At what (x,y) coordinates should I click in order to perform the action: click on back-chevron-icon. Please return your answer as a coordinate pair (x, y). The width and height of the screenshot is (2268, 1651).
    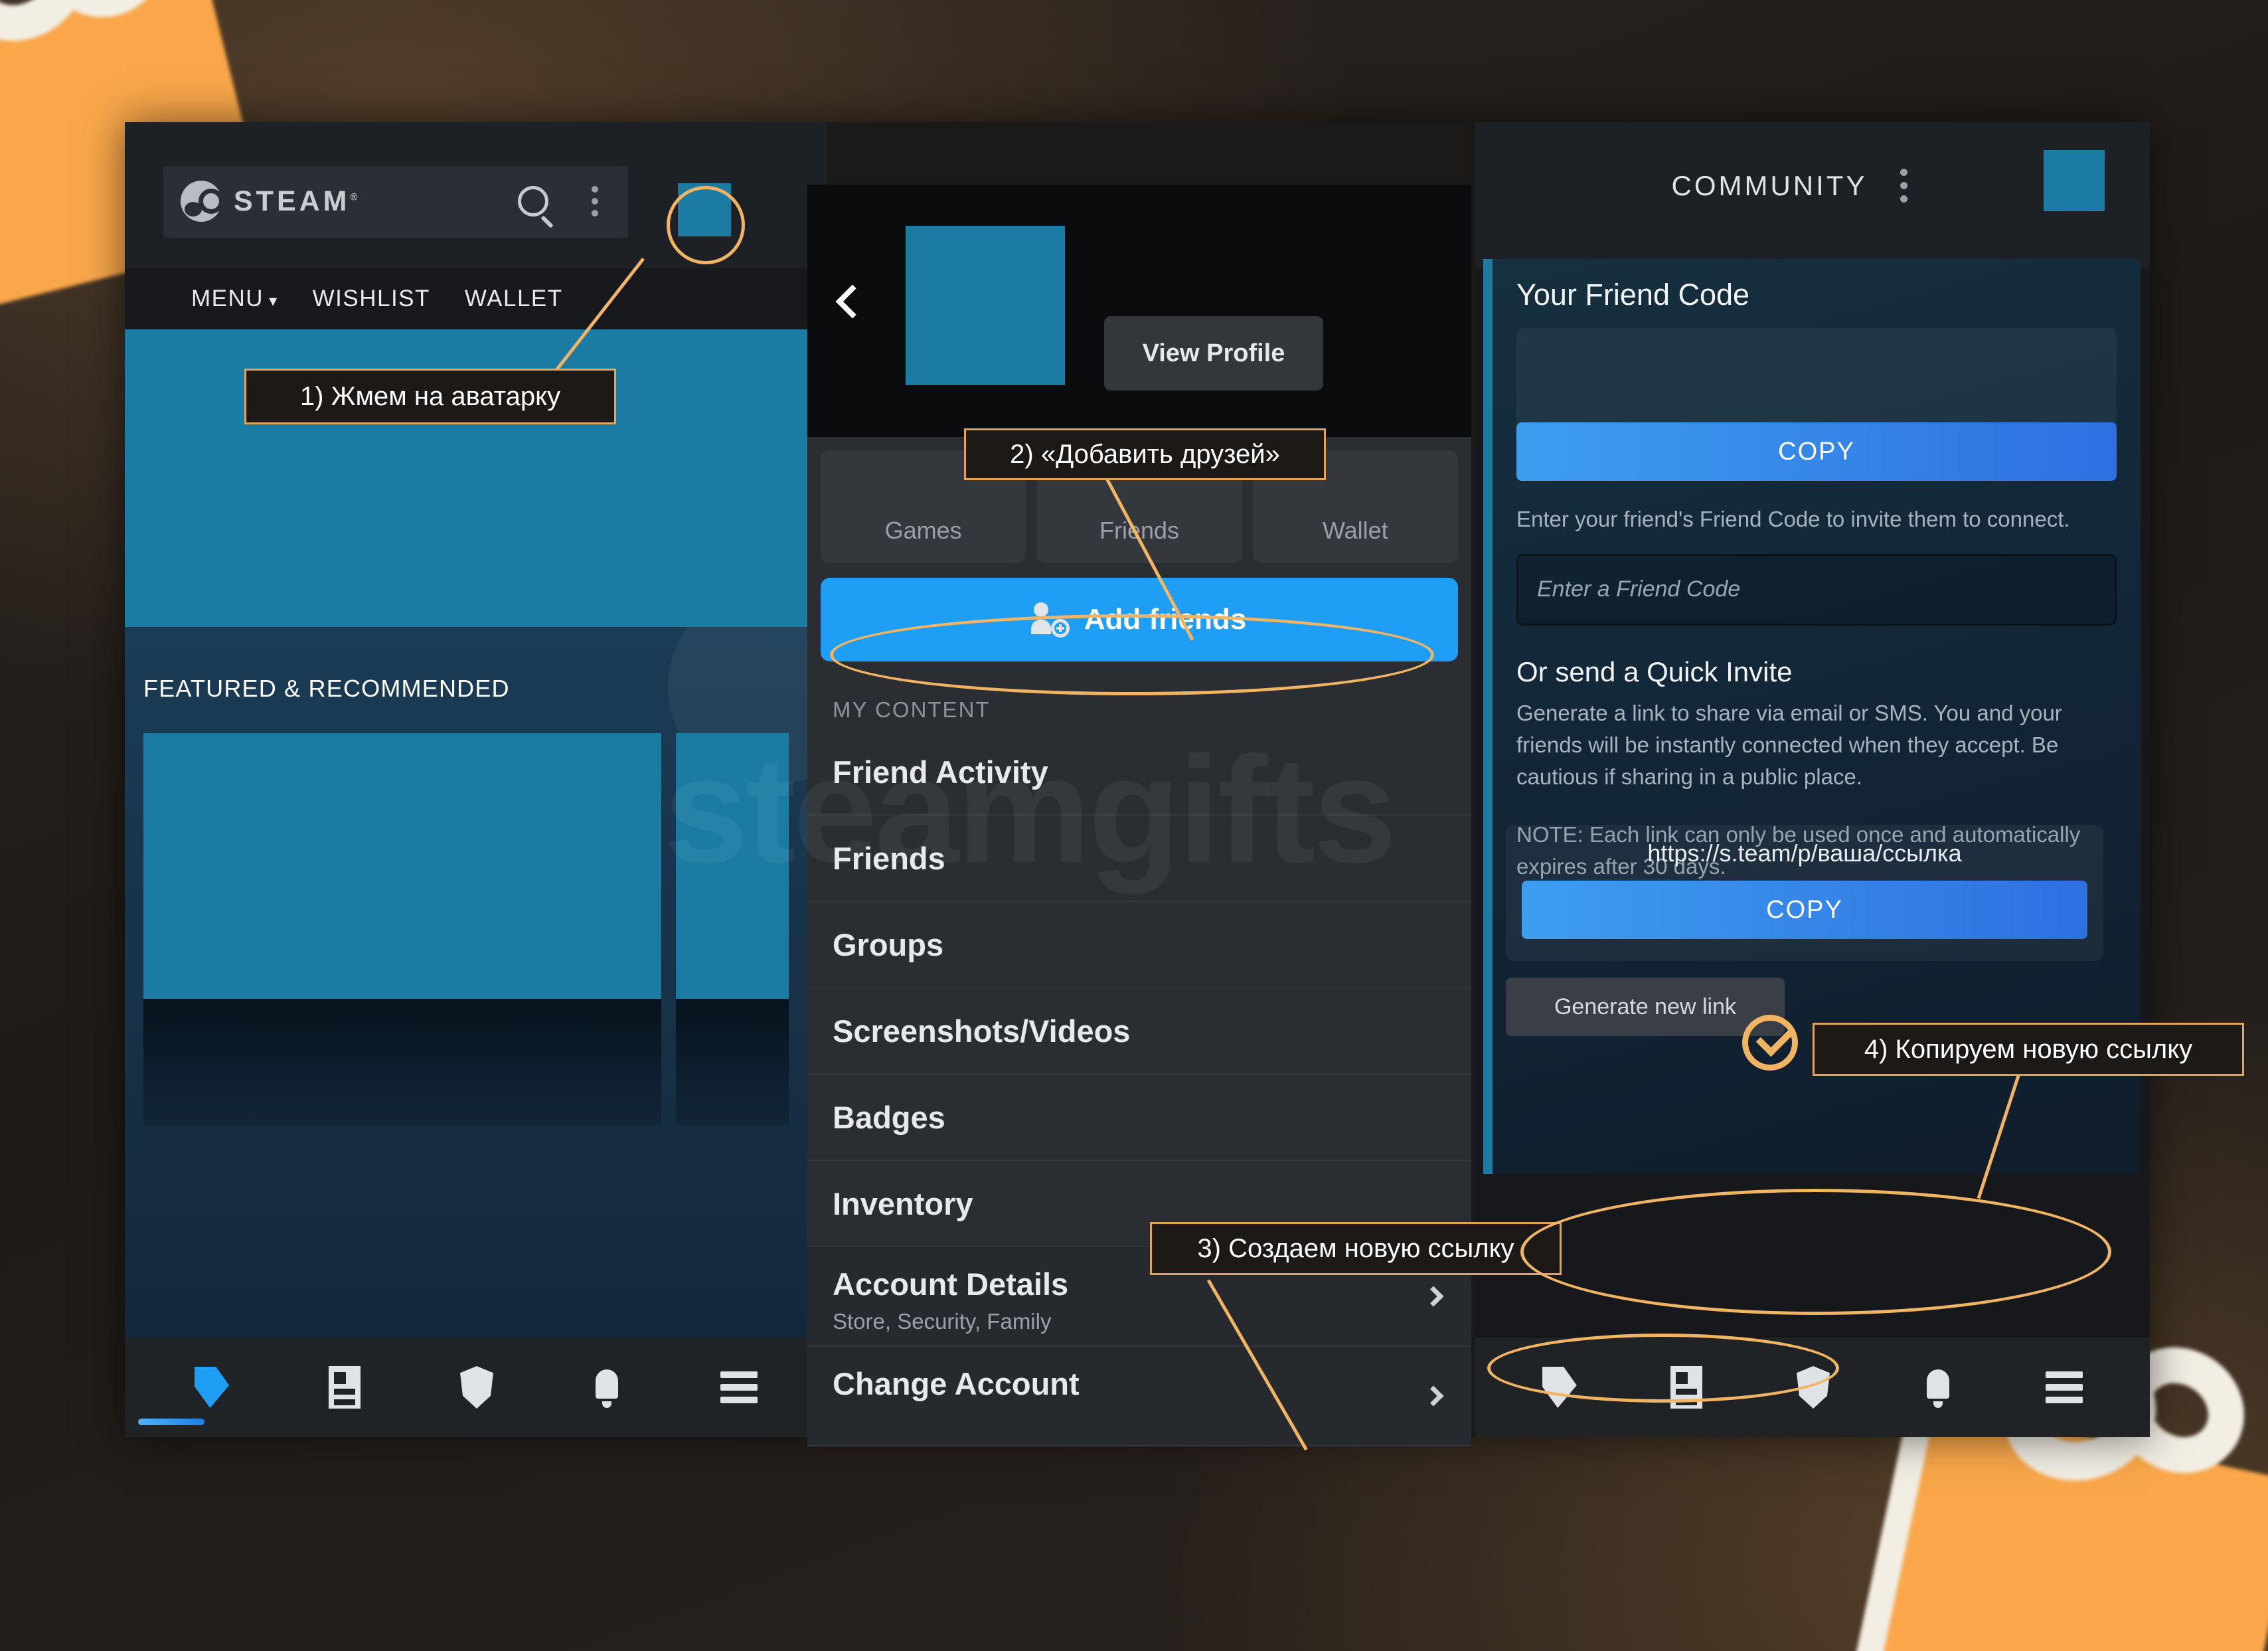
    Looking at the image, I should click on (852, 301).